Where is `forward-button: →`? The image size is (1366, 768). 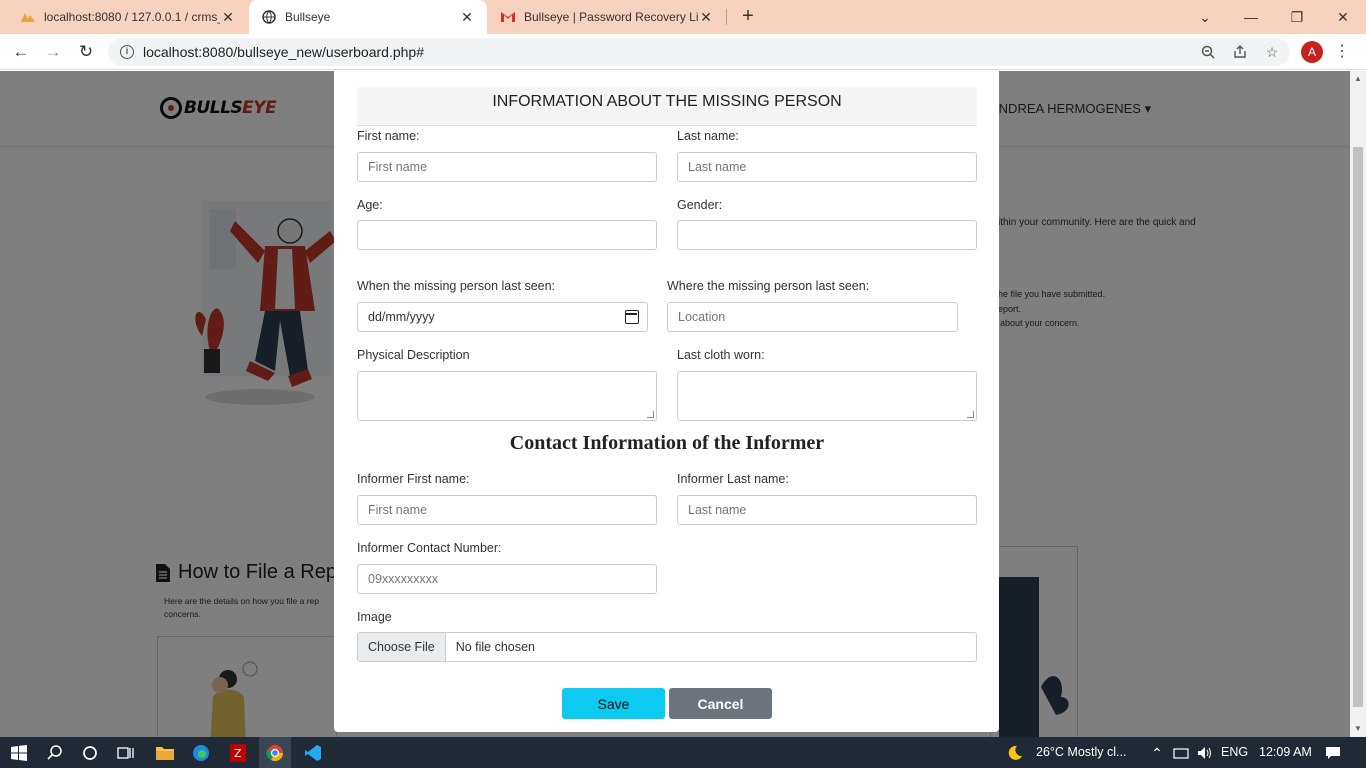
forward-button: → is located at coordinates (53, 52).